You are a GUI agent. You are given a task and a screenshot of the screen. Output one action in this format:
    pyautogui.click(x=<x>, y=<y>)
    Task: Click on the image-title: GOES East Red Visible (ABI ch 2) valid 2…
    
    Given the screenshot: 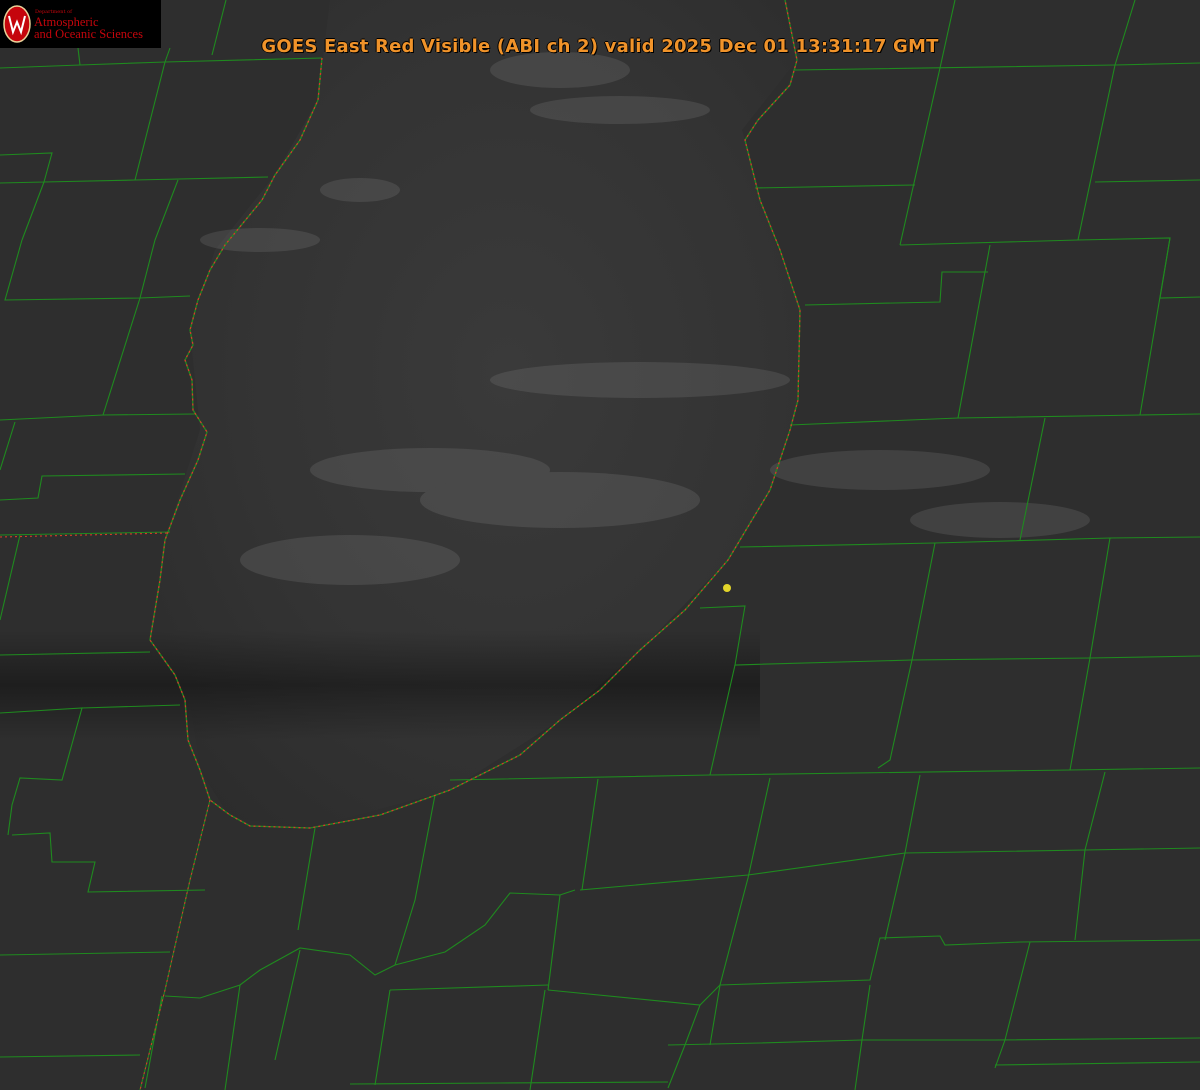 What is the action you would take?
    pyautogui.click(x=600, y=46)
    